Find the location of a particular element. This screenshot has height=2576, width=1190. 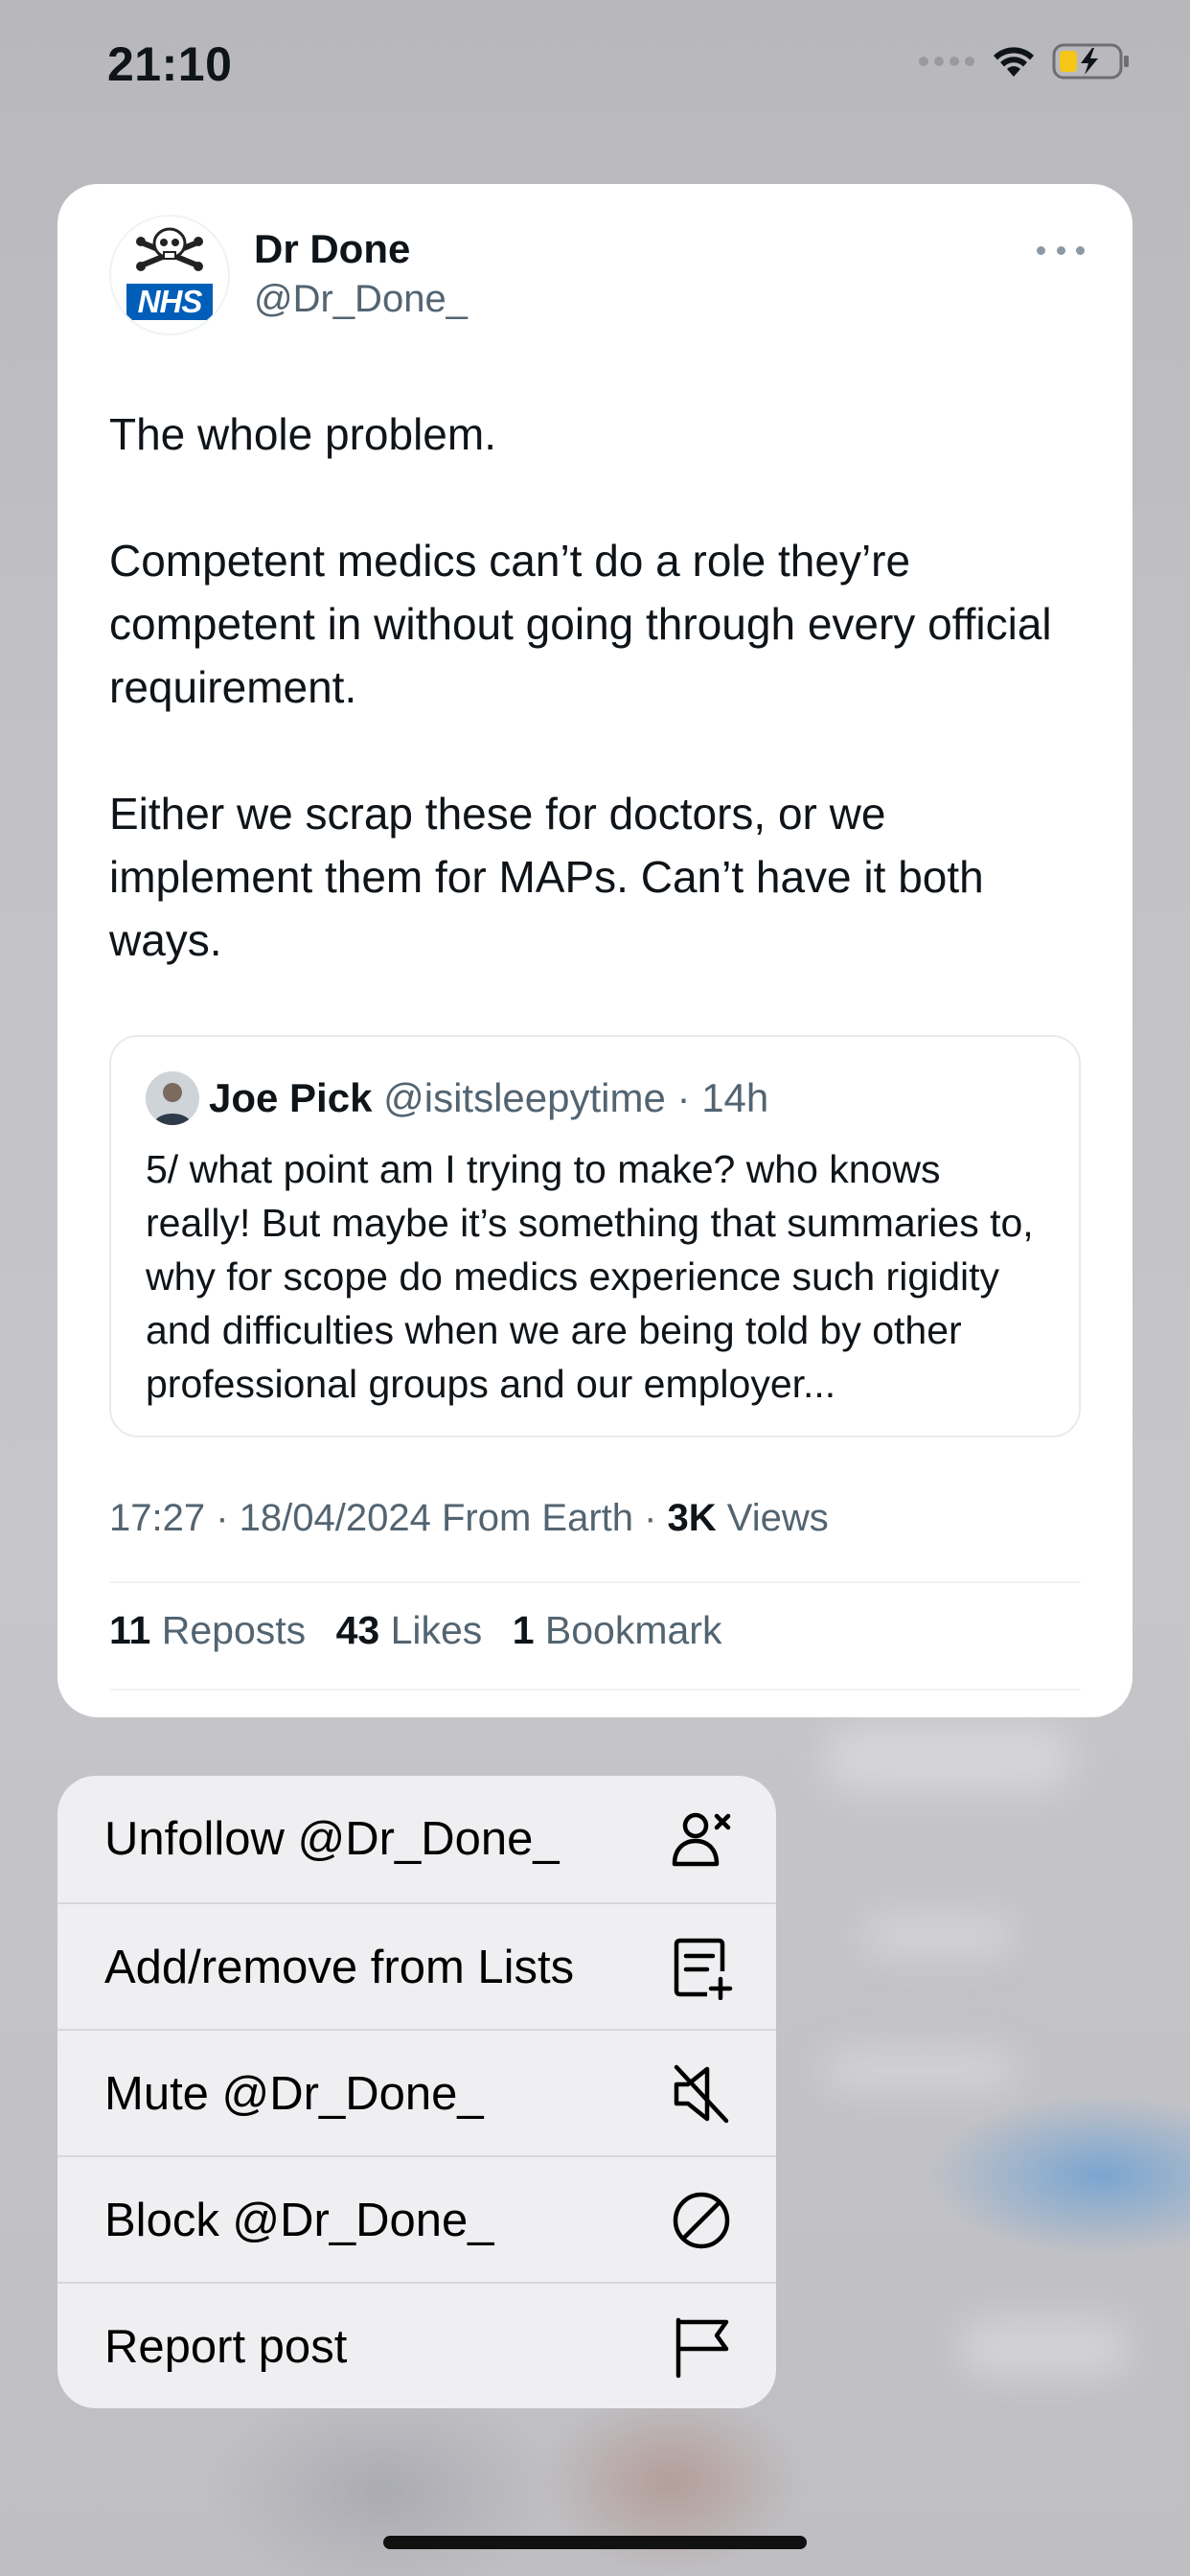

author-name: Dr Done is located at coordinates (332, 249).